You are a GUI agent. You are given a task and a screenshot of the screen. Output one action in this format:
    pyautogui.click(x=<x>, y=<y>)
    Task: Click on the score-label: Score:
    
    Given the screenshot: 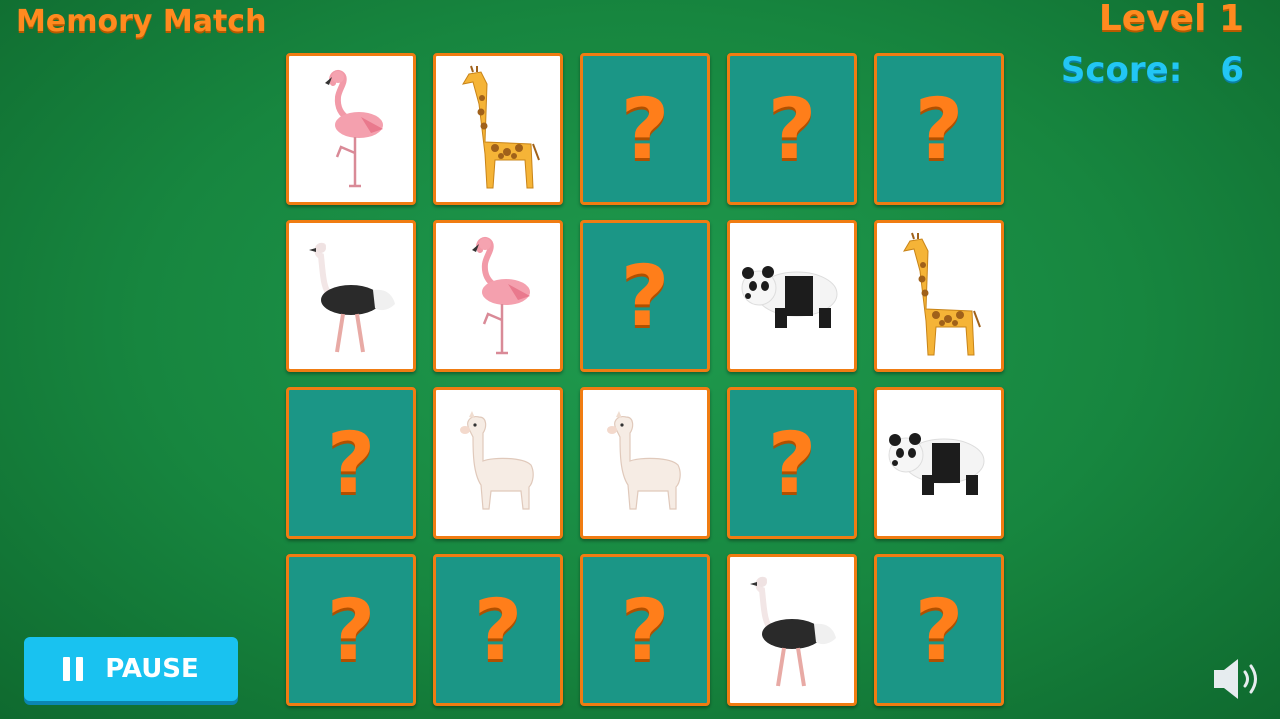 What is the action you would take?
    pyautogui.click(x=1121, y=70)
    